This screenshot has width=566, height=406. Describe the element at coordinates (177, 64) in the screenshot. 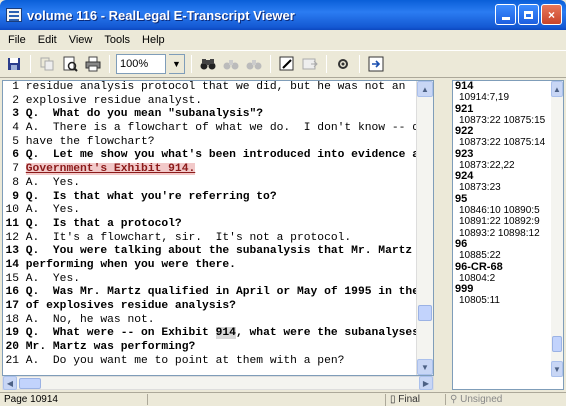

I see `chevron-down-icon: ▼` at that location.